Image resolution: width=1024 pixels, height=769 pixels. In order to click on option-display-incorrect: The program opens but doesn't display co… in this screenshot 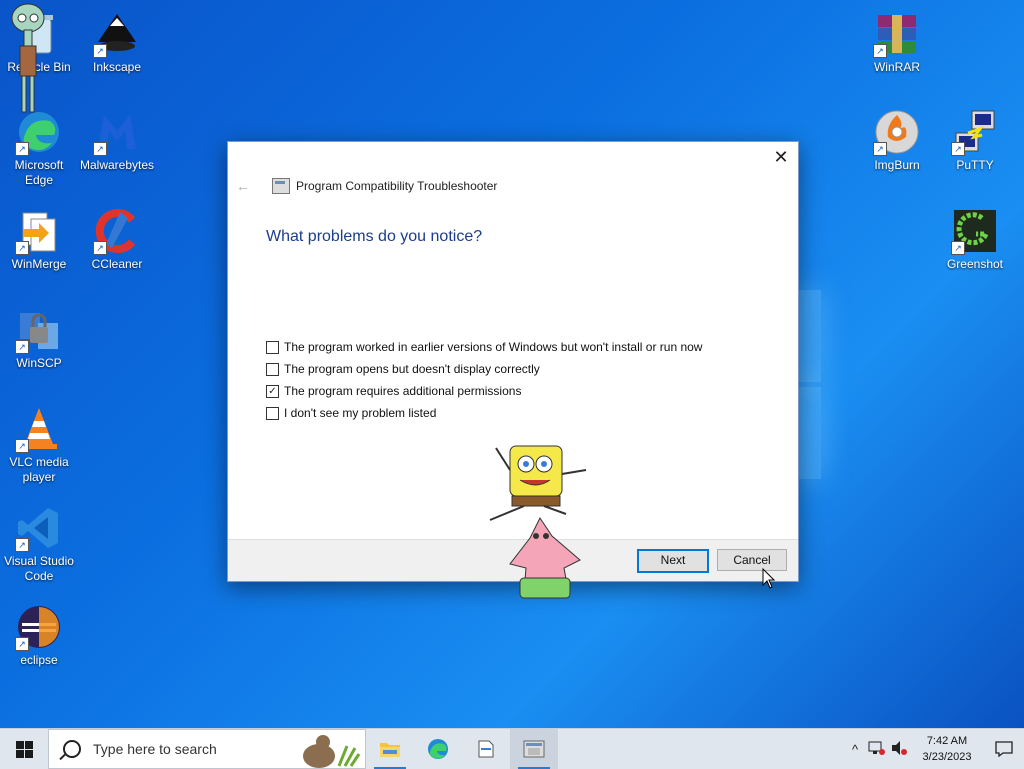, I will do `click(484, 369)`.